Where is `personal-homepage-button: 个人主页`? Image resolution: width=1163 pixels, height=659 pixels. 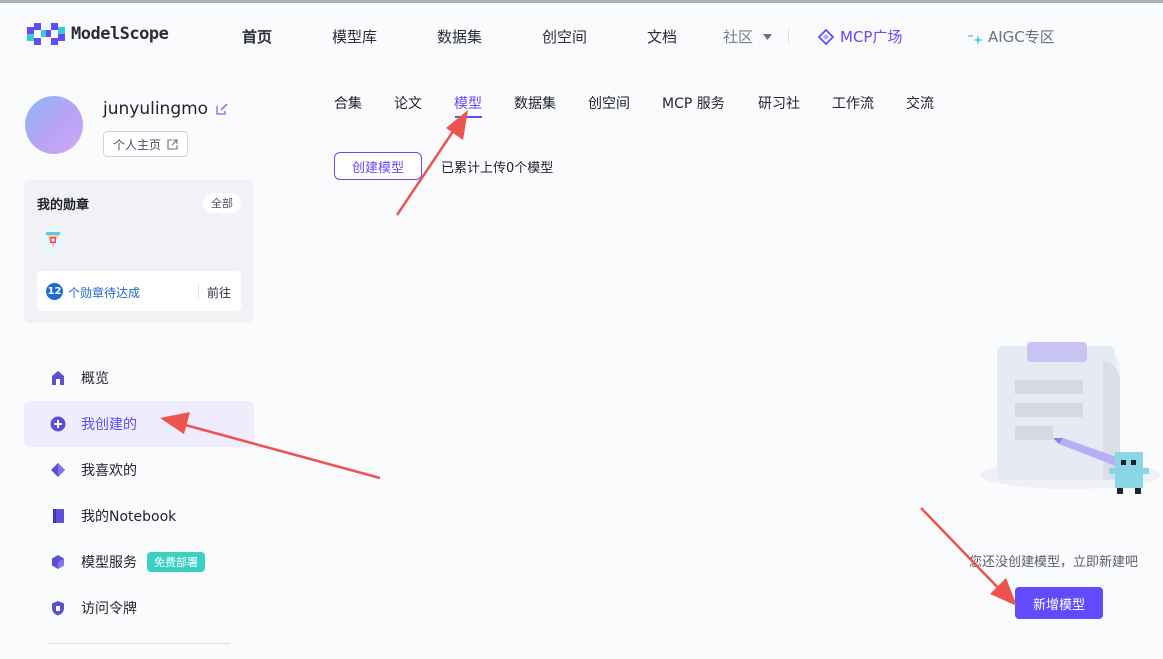 personal-homepage-button: 个人主页 is located at coordinates (146, 144).